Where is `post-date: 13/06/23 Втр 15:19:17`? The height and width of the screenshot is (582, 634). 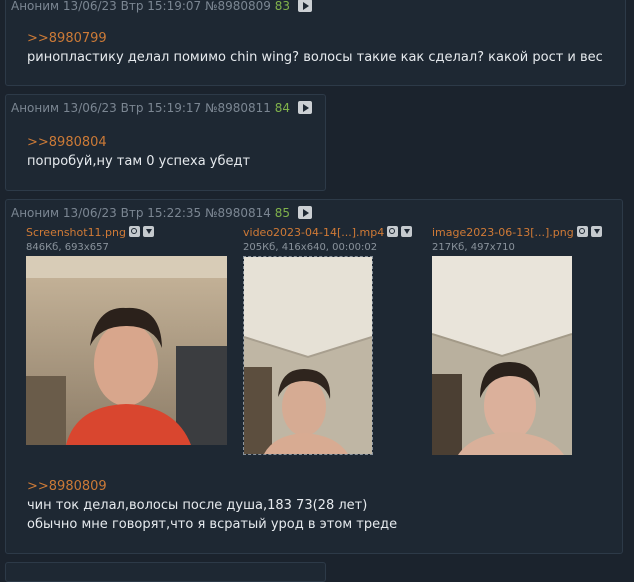
post-date: 13/06/23 Втр 15:19:17 is located at coordinates (132, 108).